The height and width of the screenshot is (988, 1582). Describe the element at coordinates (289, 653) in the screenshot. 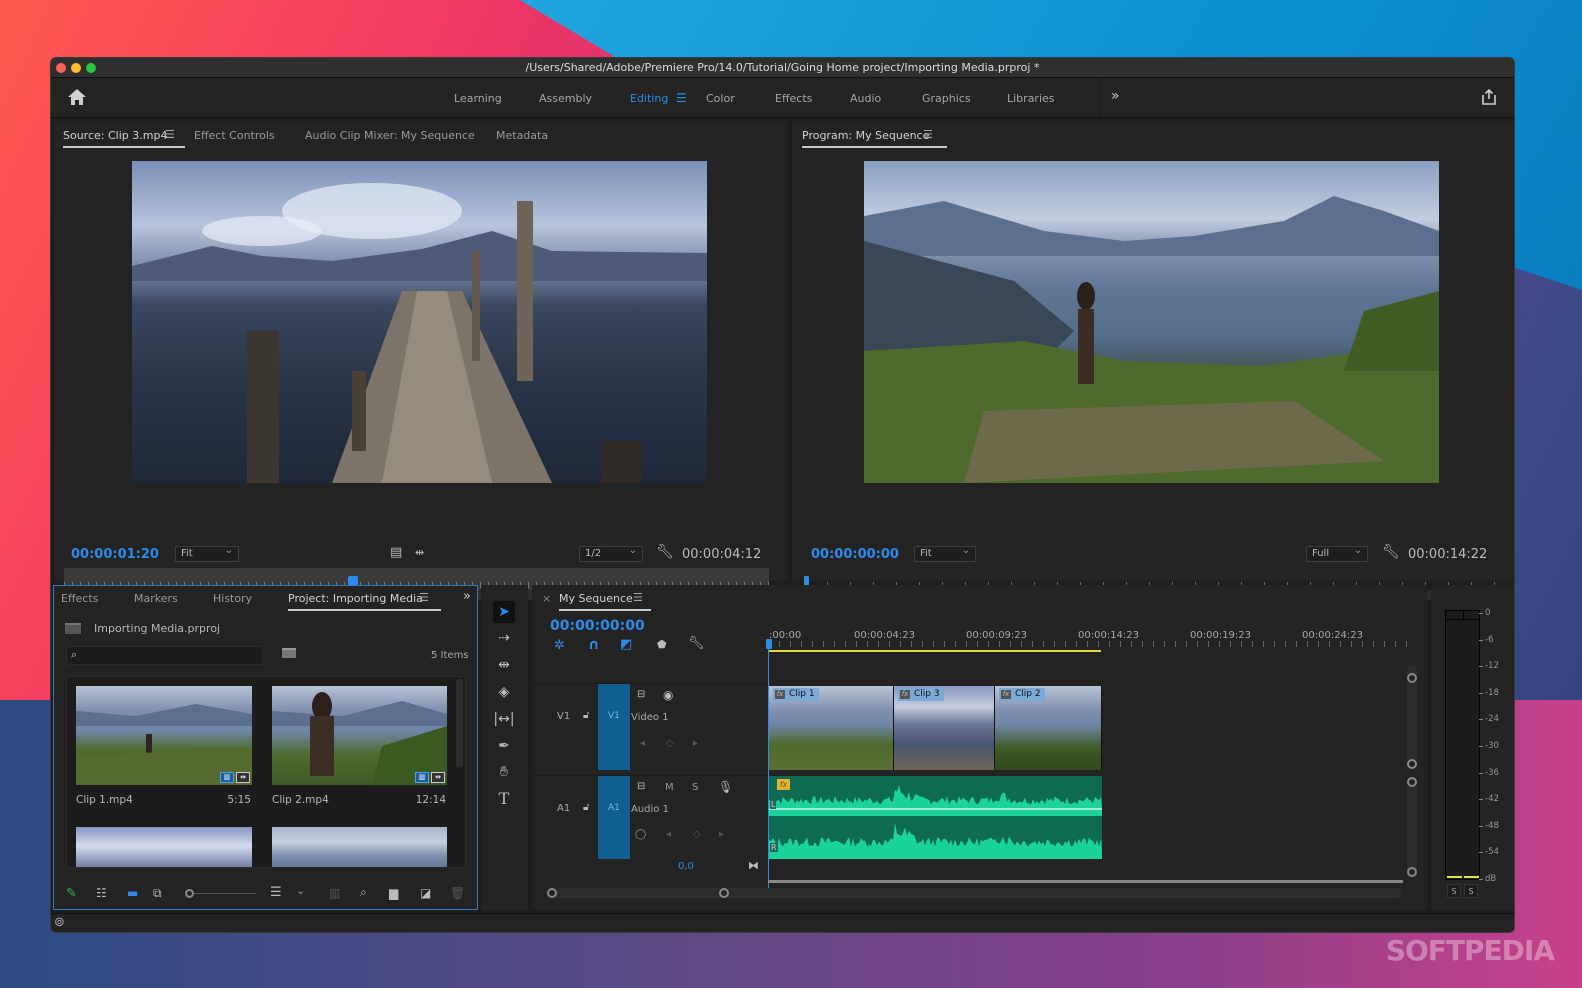

I see `find-bin-icon` at that location.